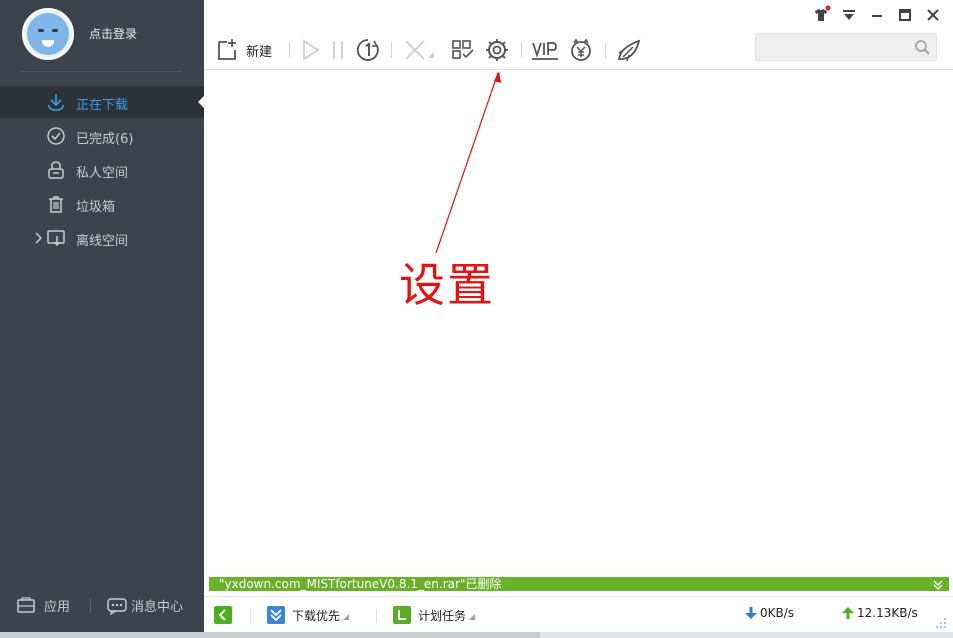  What do you see at coordinates (57, 607) in the screenshot?
I see `apps-label: 应用` at bounding box center [57, 607].